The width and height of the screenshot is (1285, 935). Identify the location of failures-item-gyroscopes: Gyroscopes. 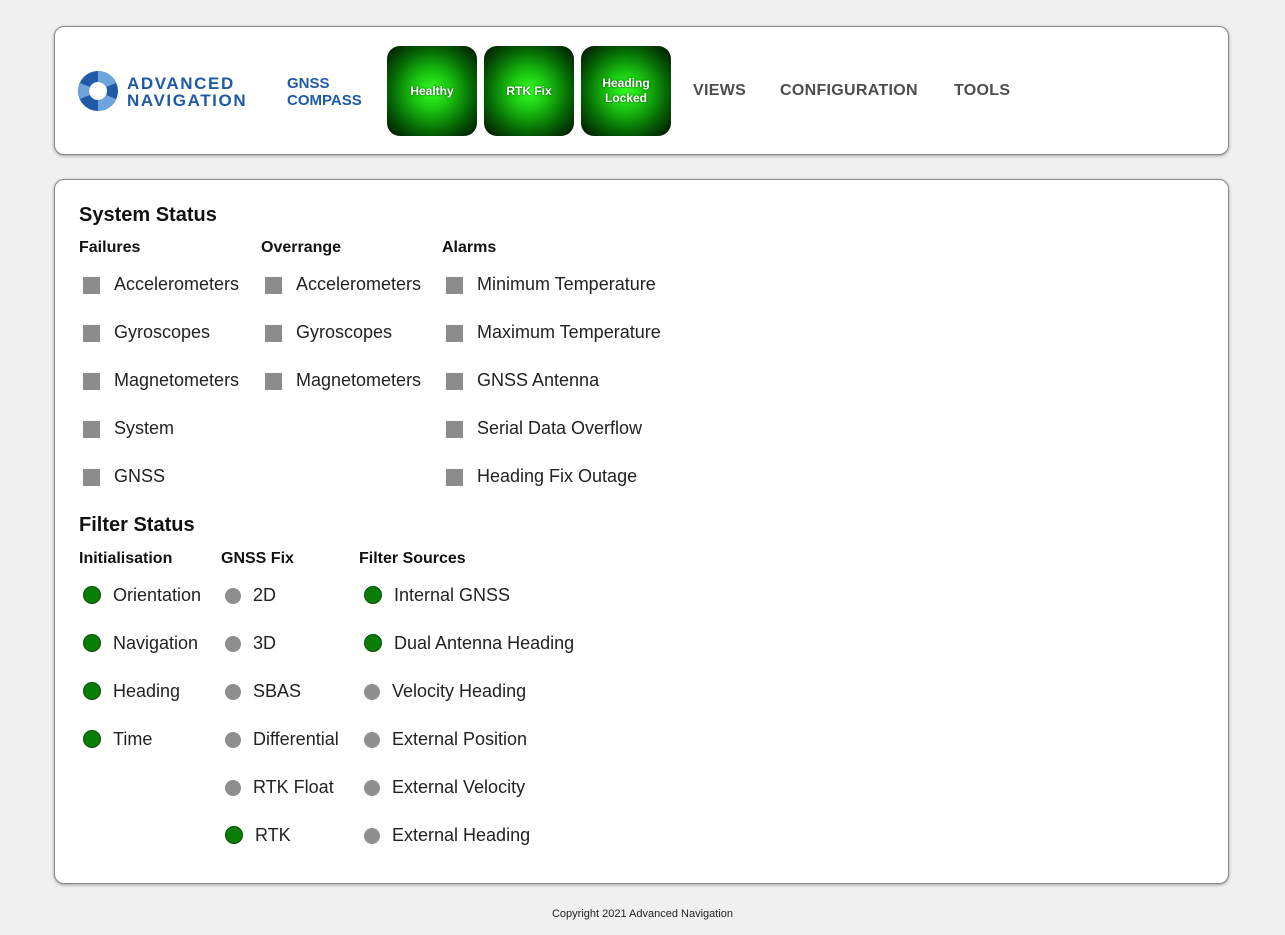
(146, 332).